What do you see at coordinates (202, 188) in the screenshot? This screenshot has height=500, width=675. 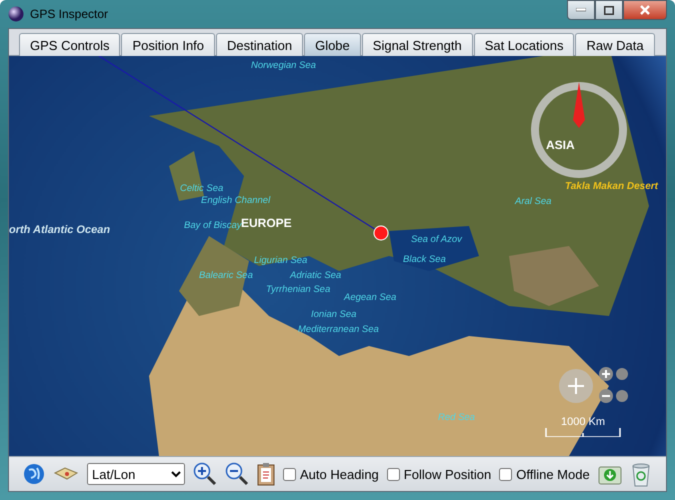 I see `map-label: Celtic Sea` at bounding box center [202, 188].